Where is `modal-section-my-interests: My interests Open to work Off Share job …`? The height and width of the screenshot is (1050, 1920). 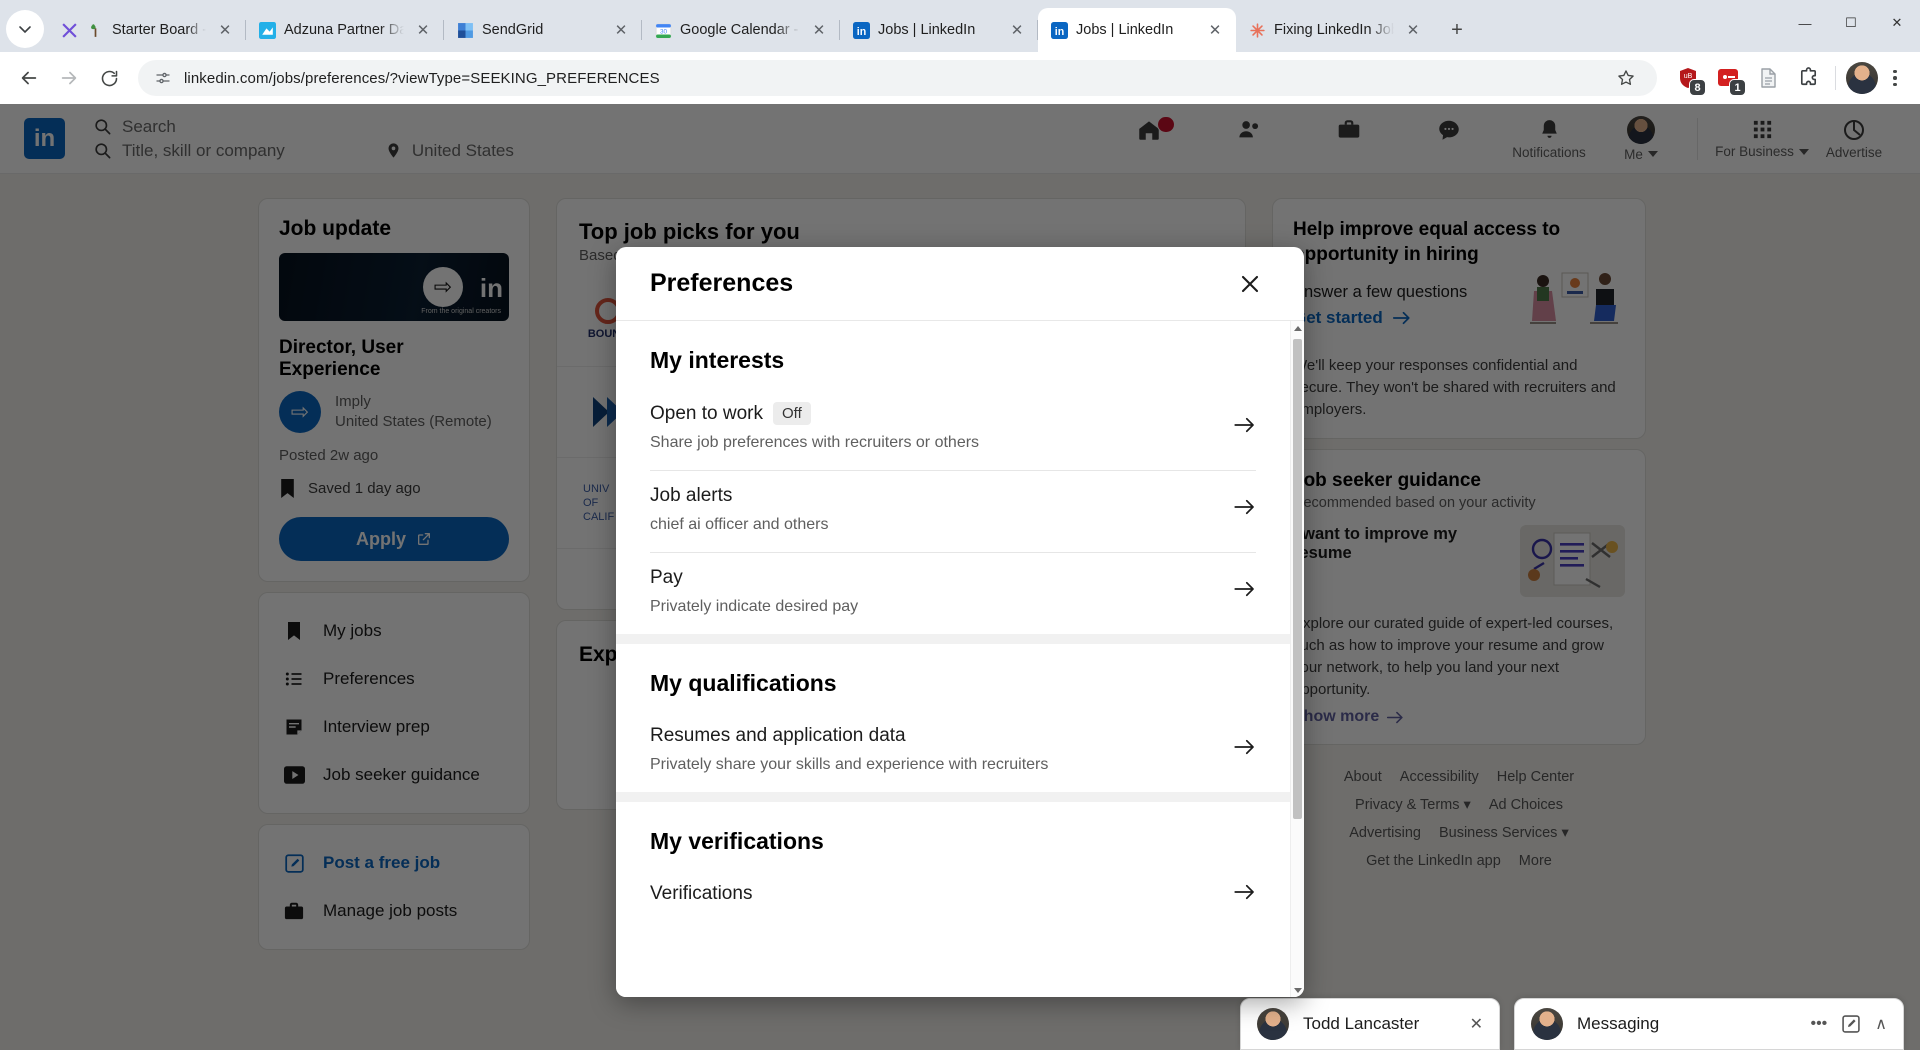 modal-section-my-interests: My interests Open to work Off Share job … is located at coordinates (953, 477).